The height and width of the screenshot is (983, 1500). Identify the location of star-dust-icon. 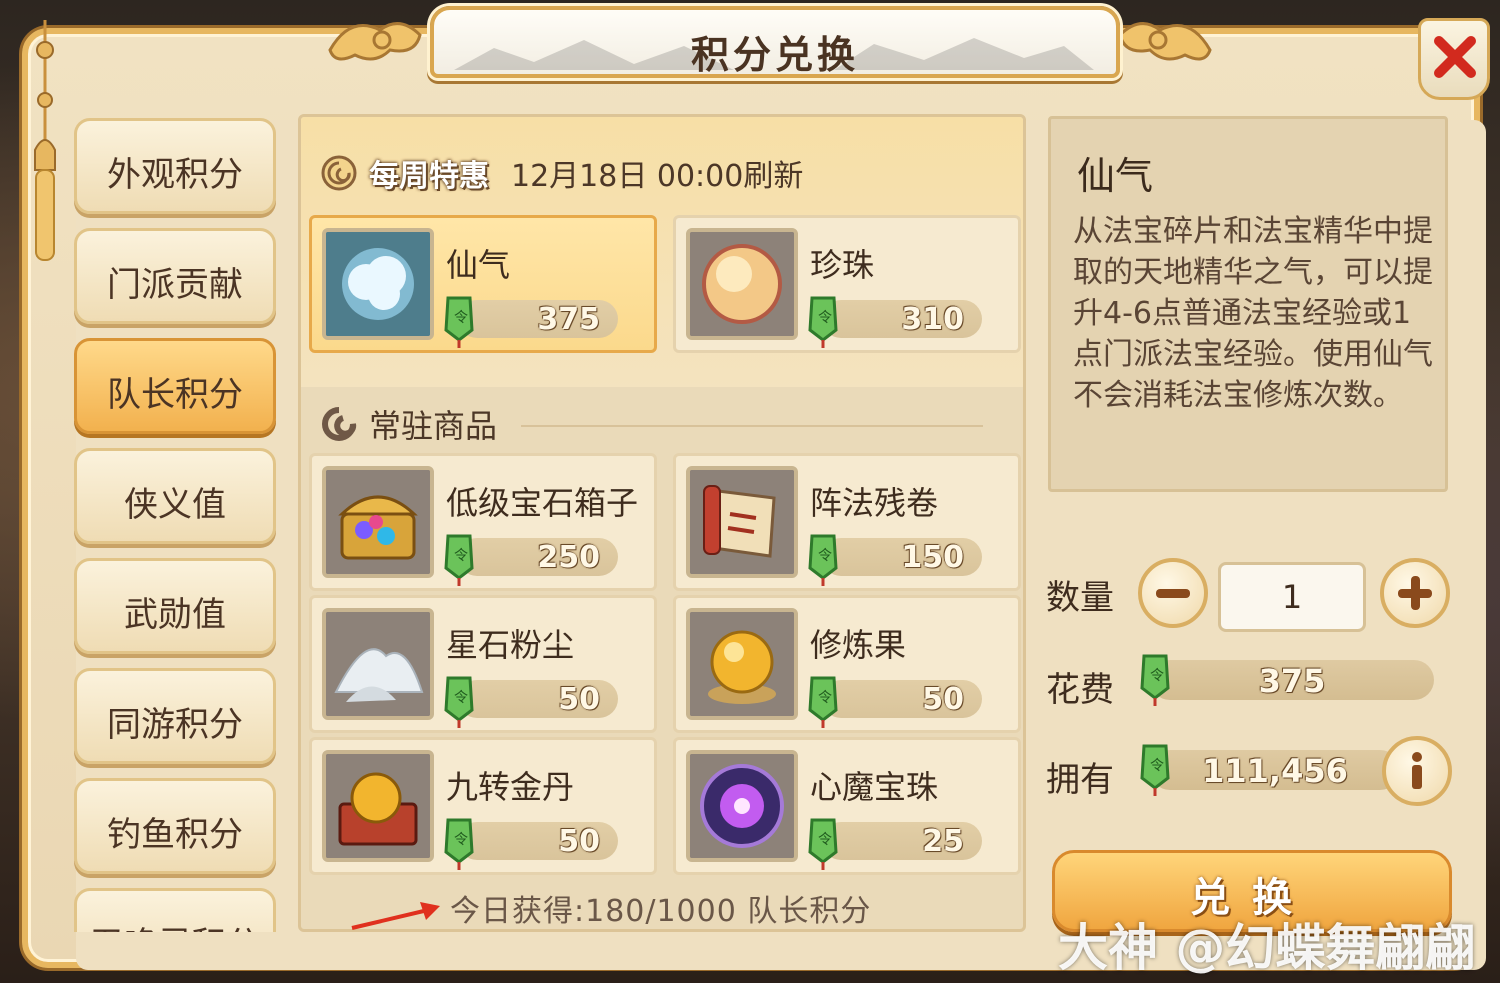
(378, 664).